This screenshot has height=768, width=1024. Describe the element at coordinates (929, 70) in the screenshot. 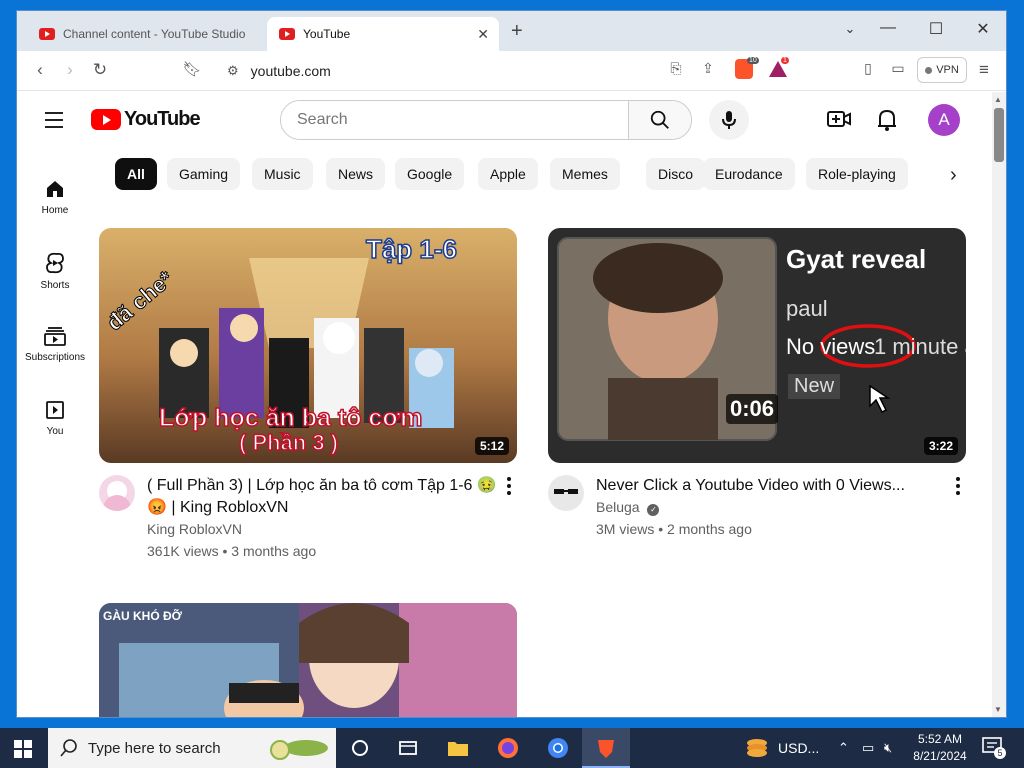

I see `vpn-status-dot` at that location.